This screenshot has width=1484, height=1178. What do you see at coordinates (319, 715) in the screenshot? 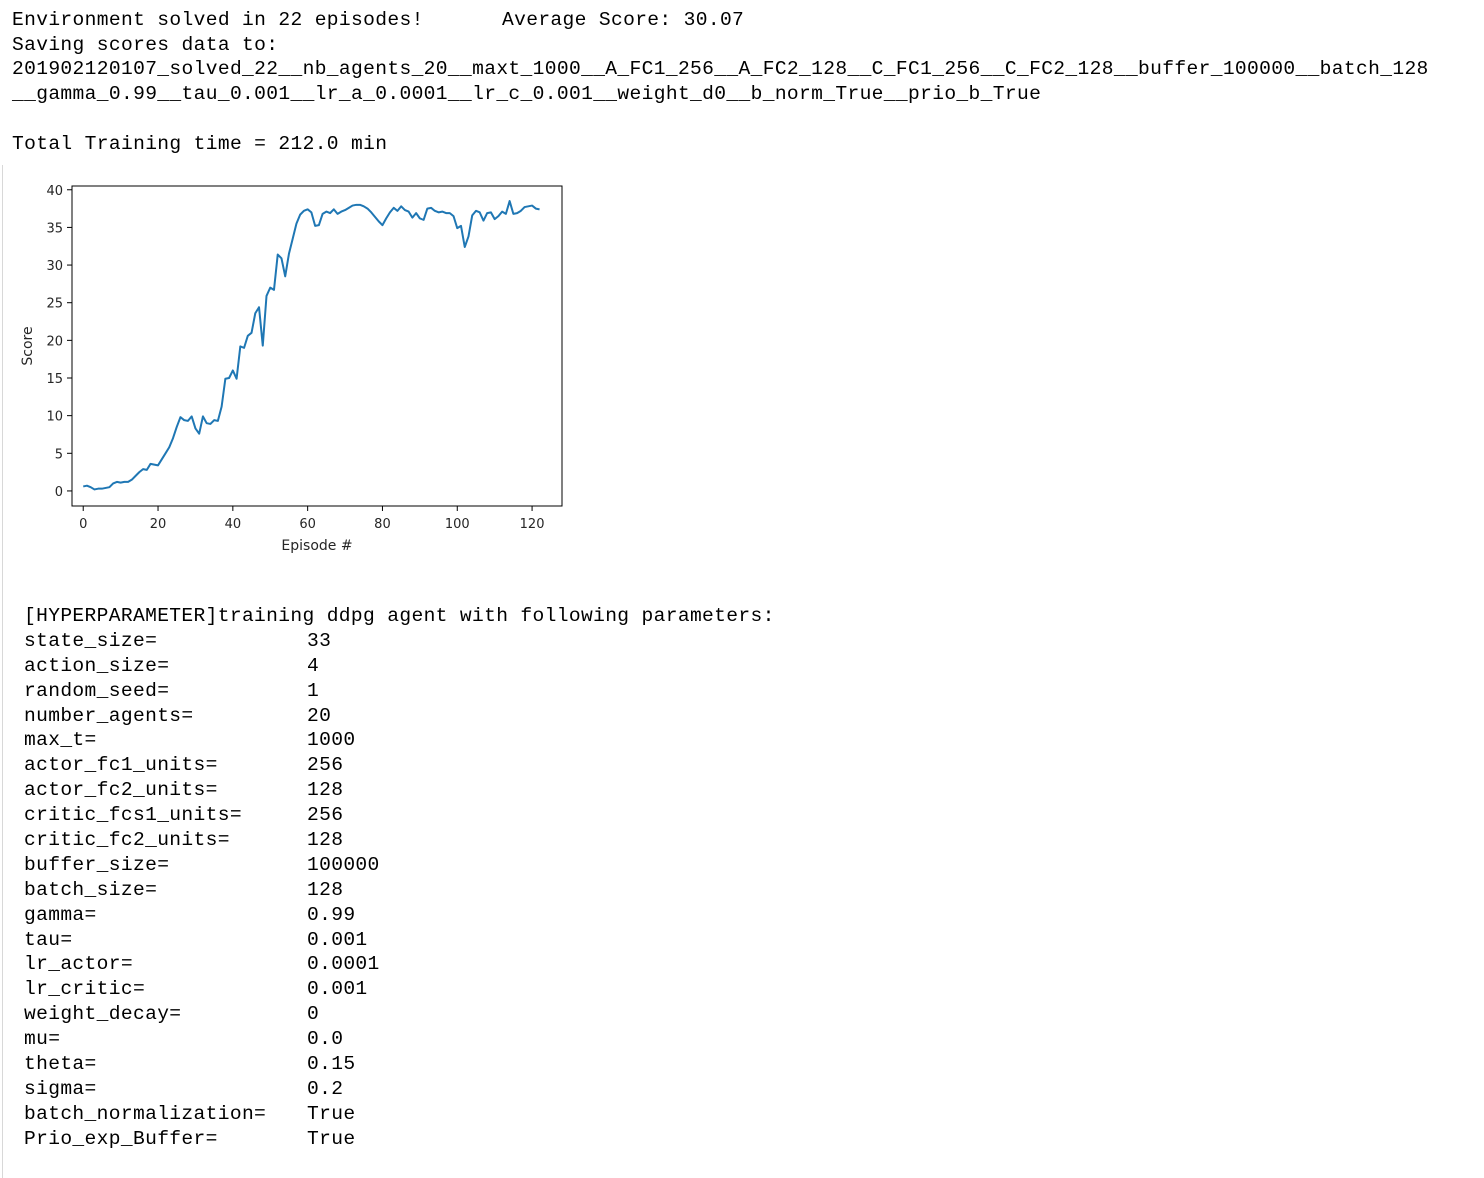
I see `hyperparameter-value: 20` at bounding box center [319, 715].